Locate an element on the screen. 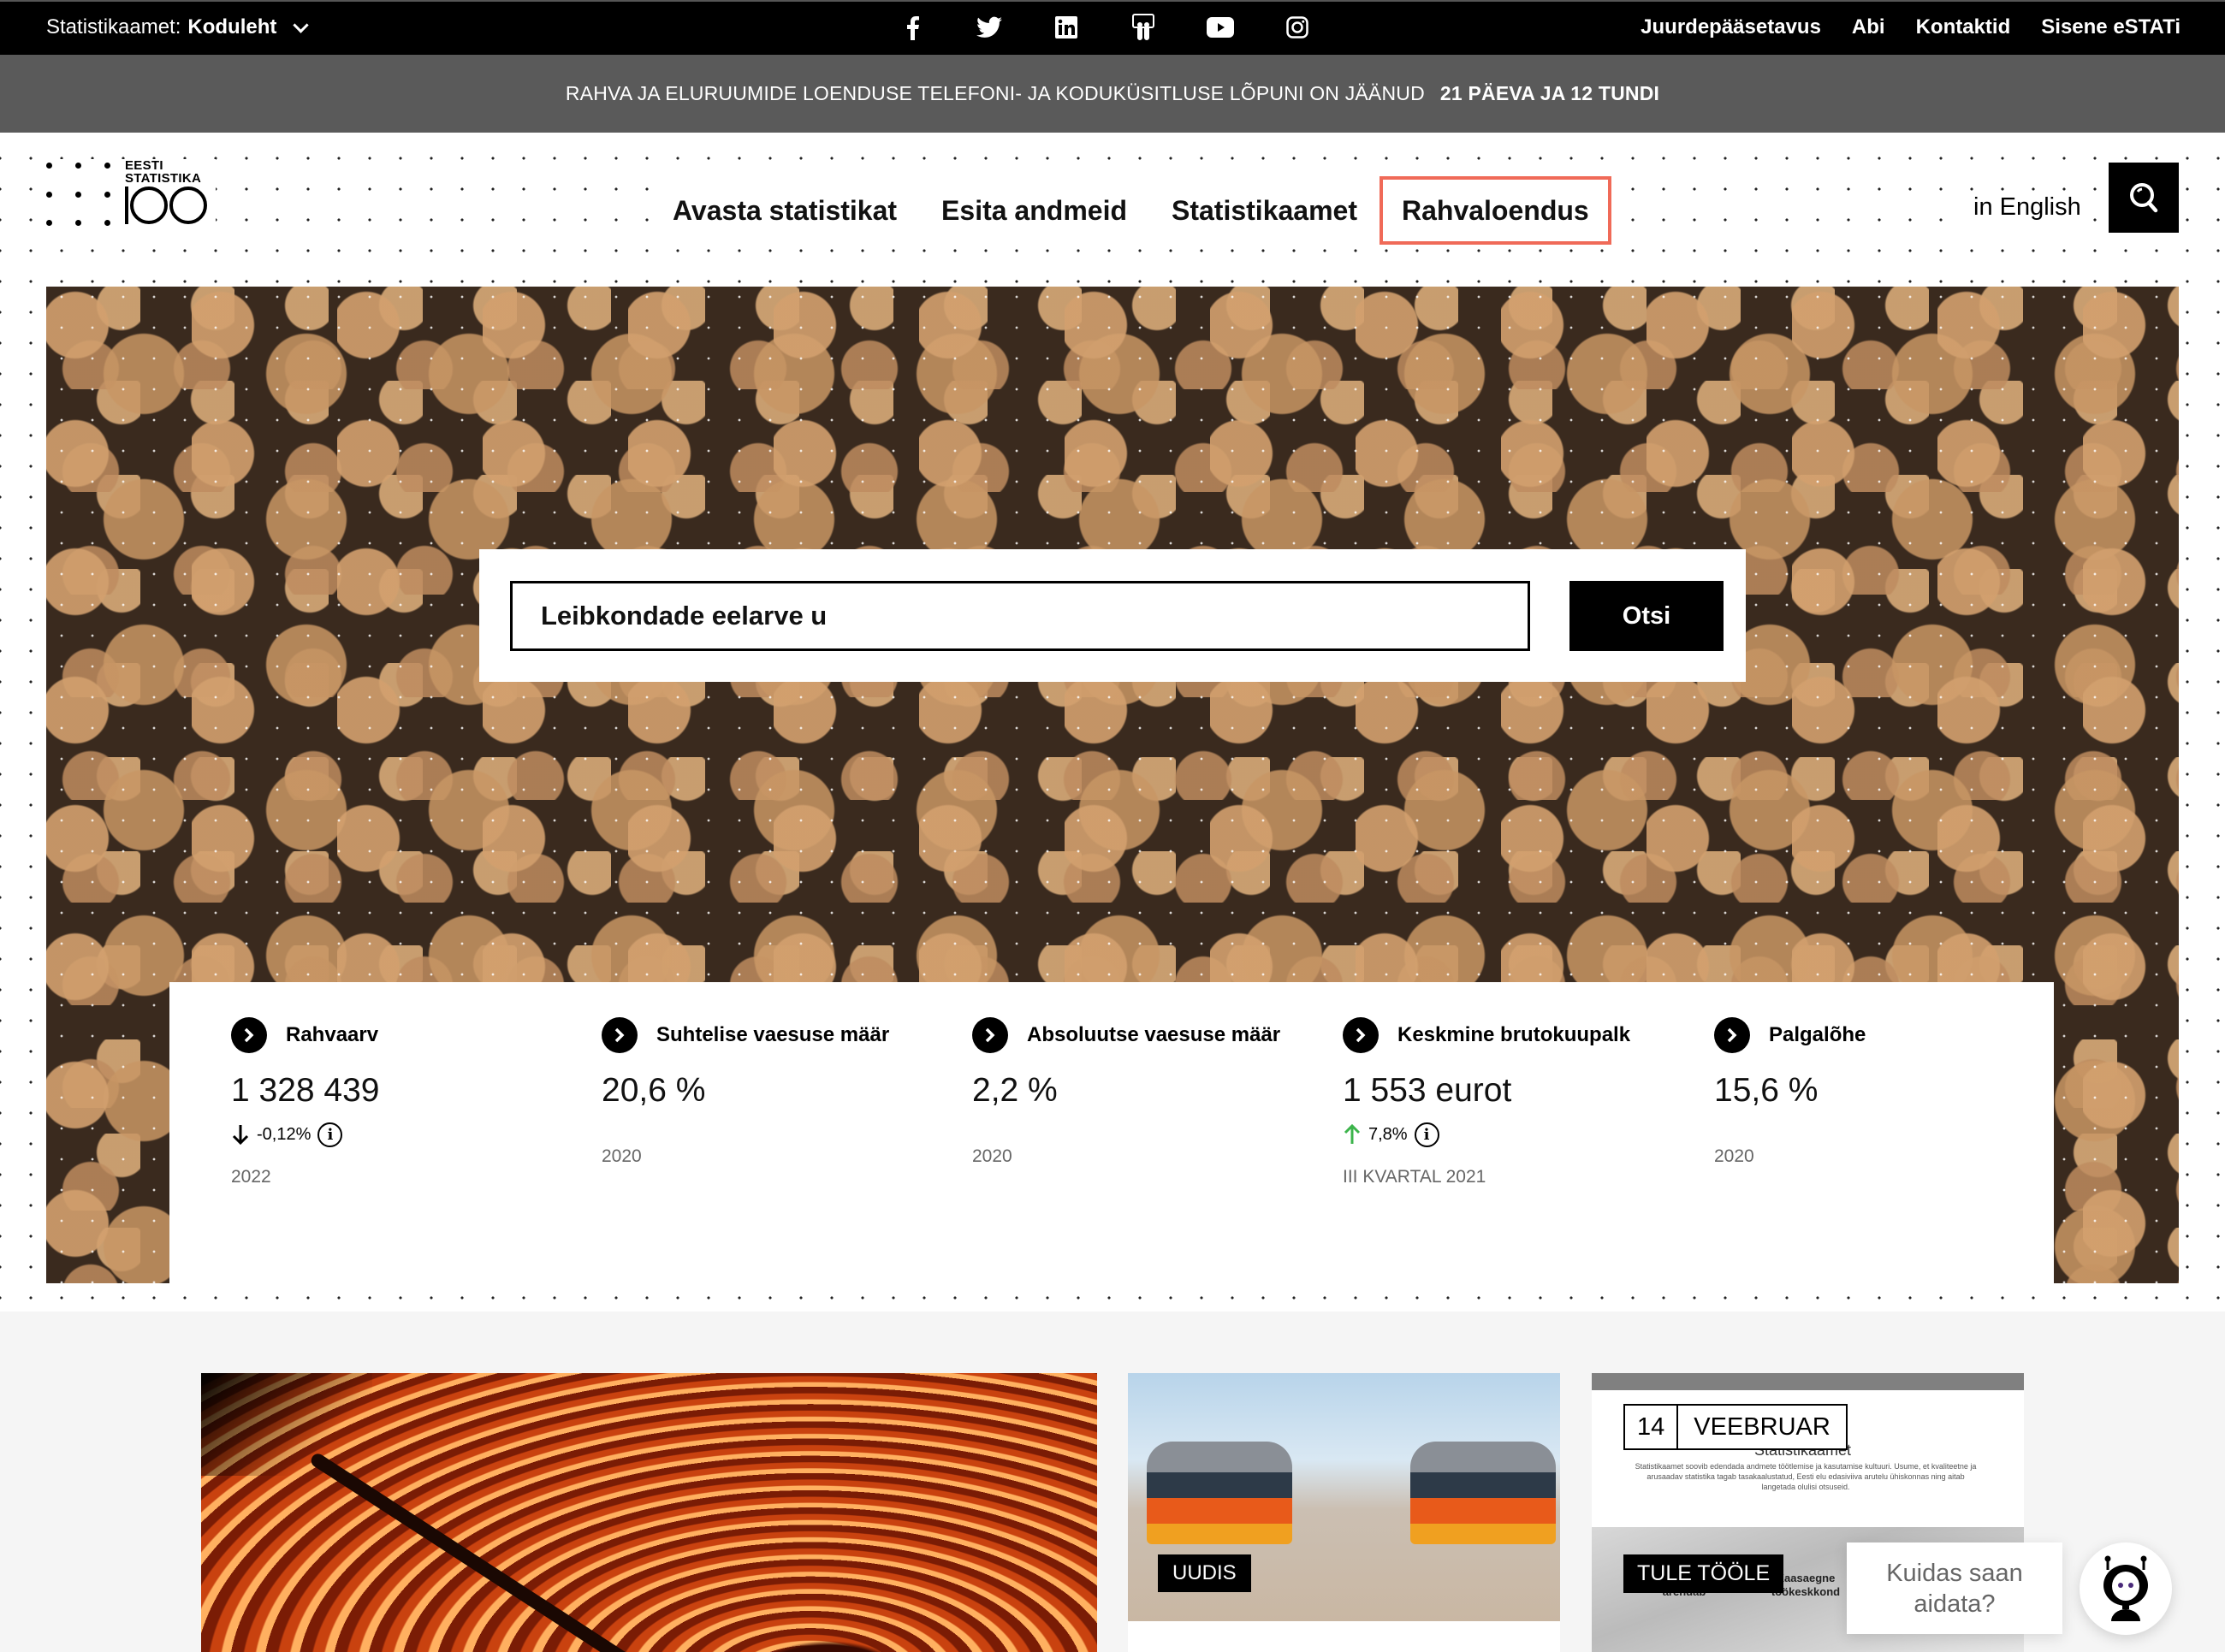 The height and width of the screenshot is (1652, 2225). slideshare-icon is located at coordinates (1143, 27).